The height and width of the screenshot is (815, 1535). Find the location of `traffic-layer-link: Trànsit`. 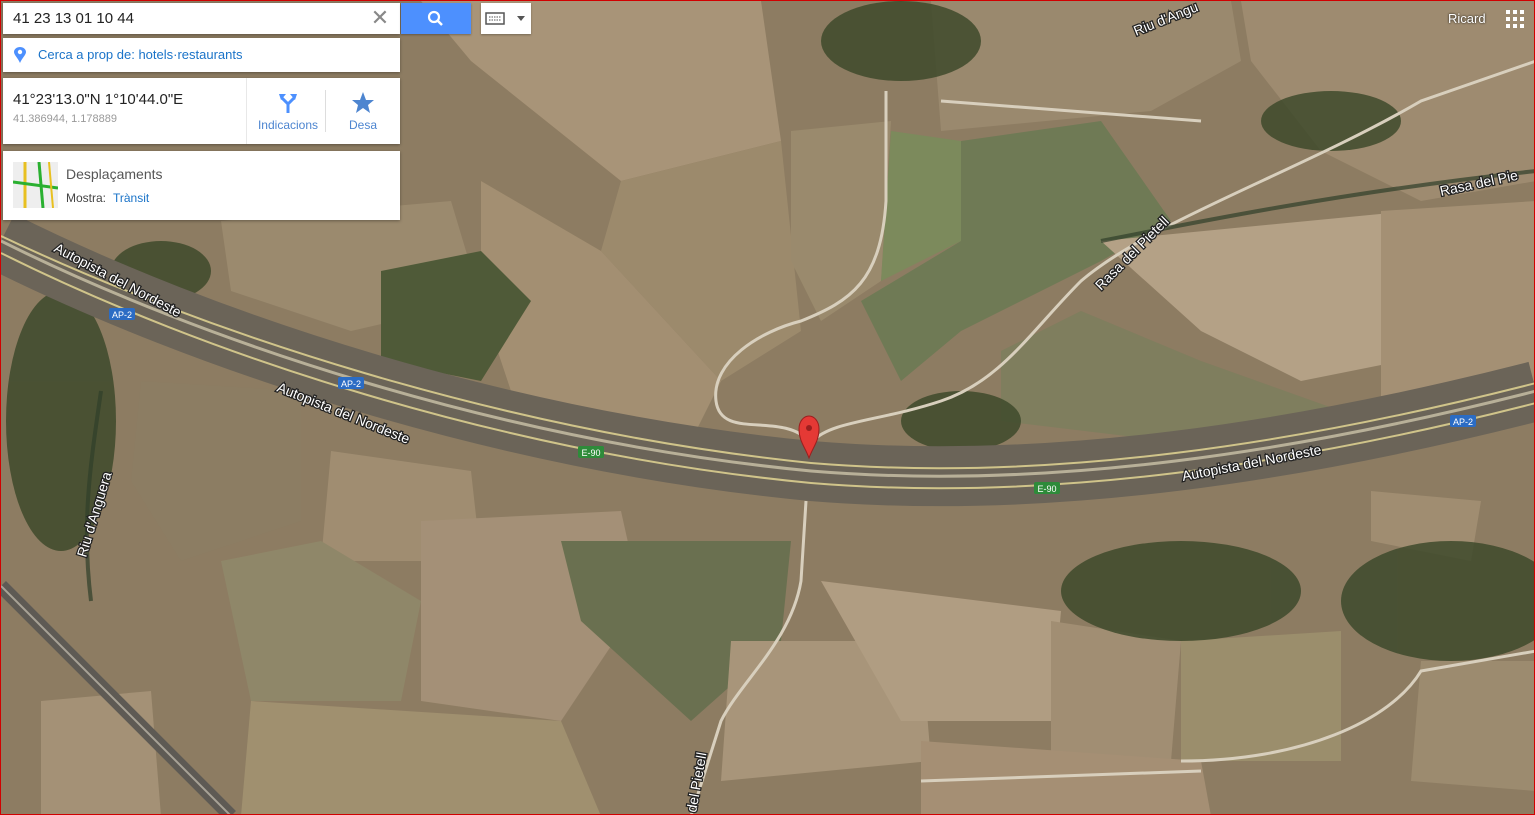

traffic-layer-link: Trànsit is located at coordinates (131, 198).